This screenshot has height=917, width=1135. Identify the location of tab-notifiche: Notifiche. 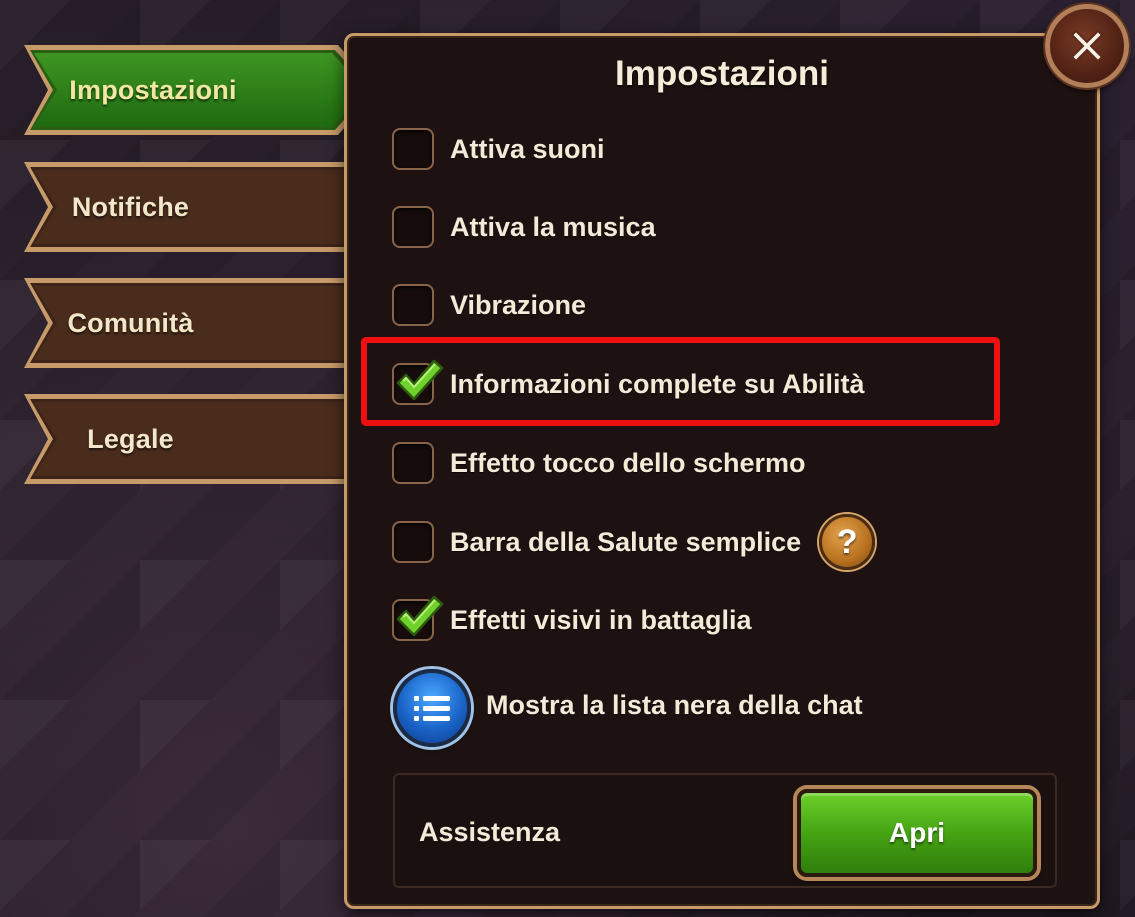
(182, 207).